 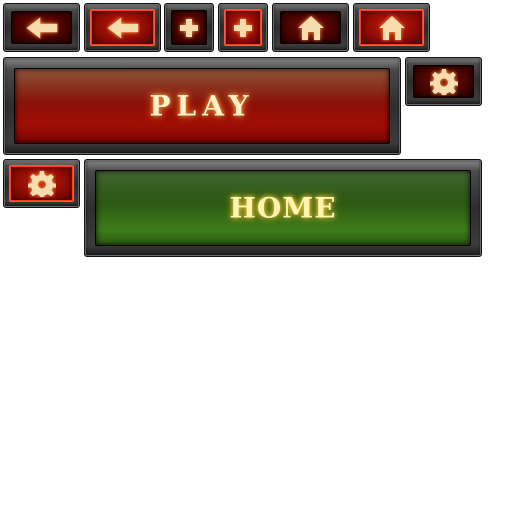 I want to click on home-icon-button-pressed, so click(x=391, y=27).